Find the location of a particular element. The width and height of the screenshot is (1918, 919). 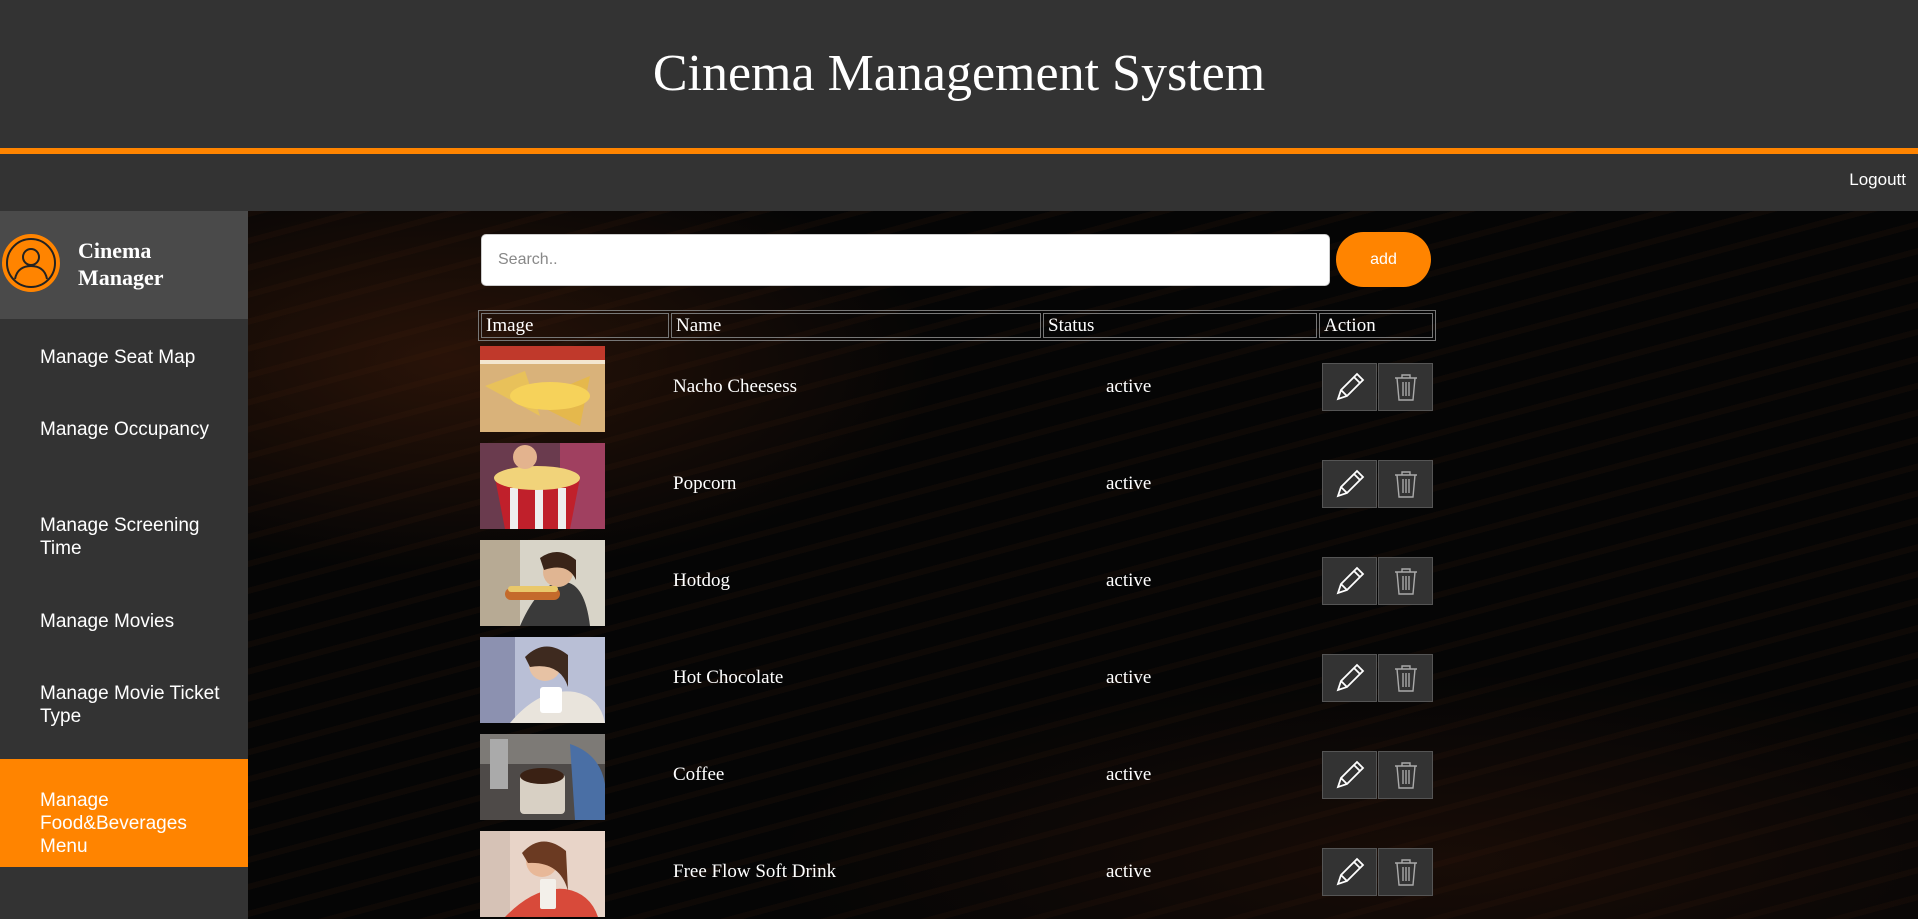

column-header-image: Image is located at coordinates (575, 325).